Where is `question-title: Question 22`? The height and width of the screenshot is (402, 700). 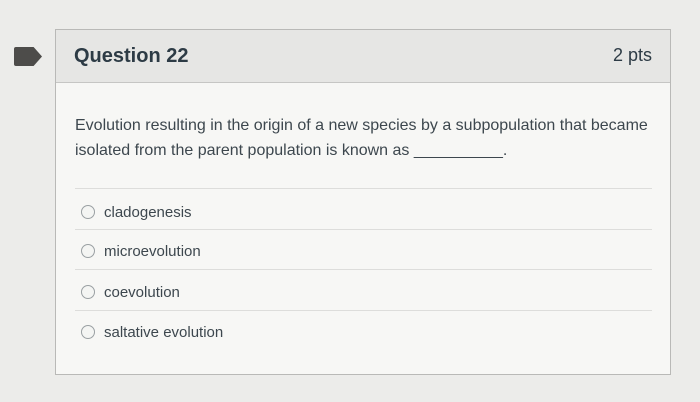
question-title: Question 22 is located at coordinates (131, 56).